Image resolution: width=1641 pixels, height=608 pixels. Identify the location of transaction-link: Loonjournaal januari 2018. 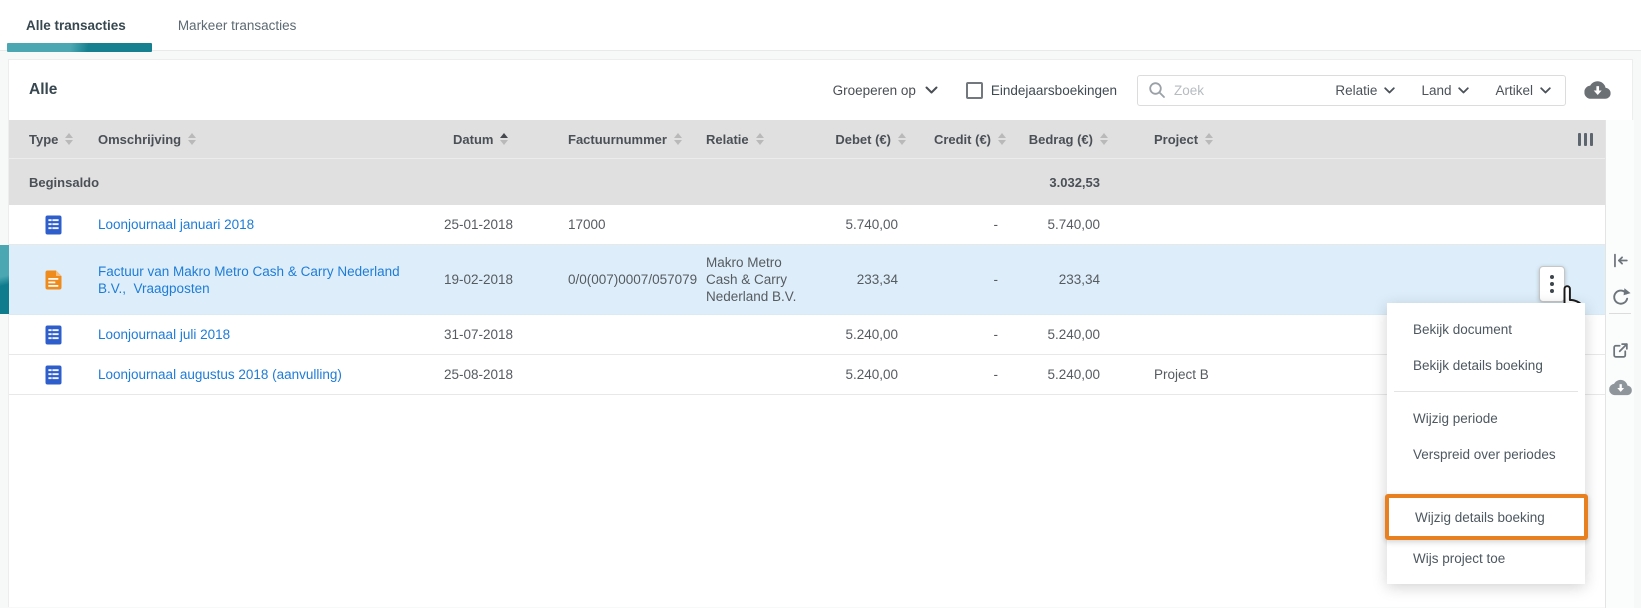
(176, 224).